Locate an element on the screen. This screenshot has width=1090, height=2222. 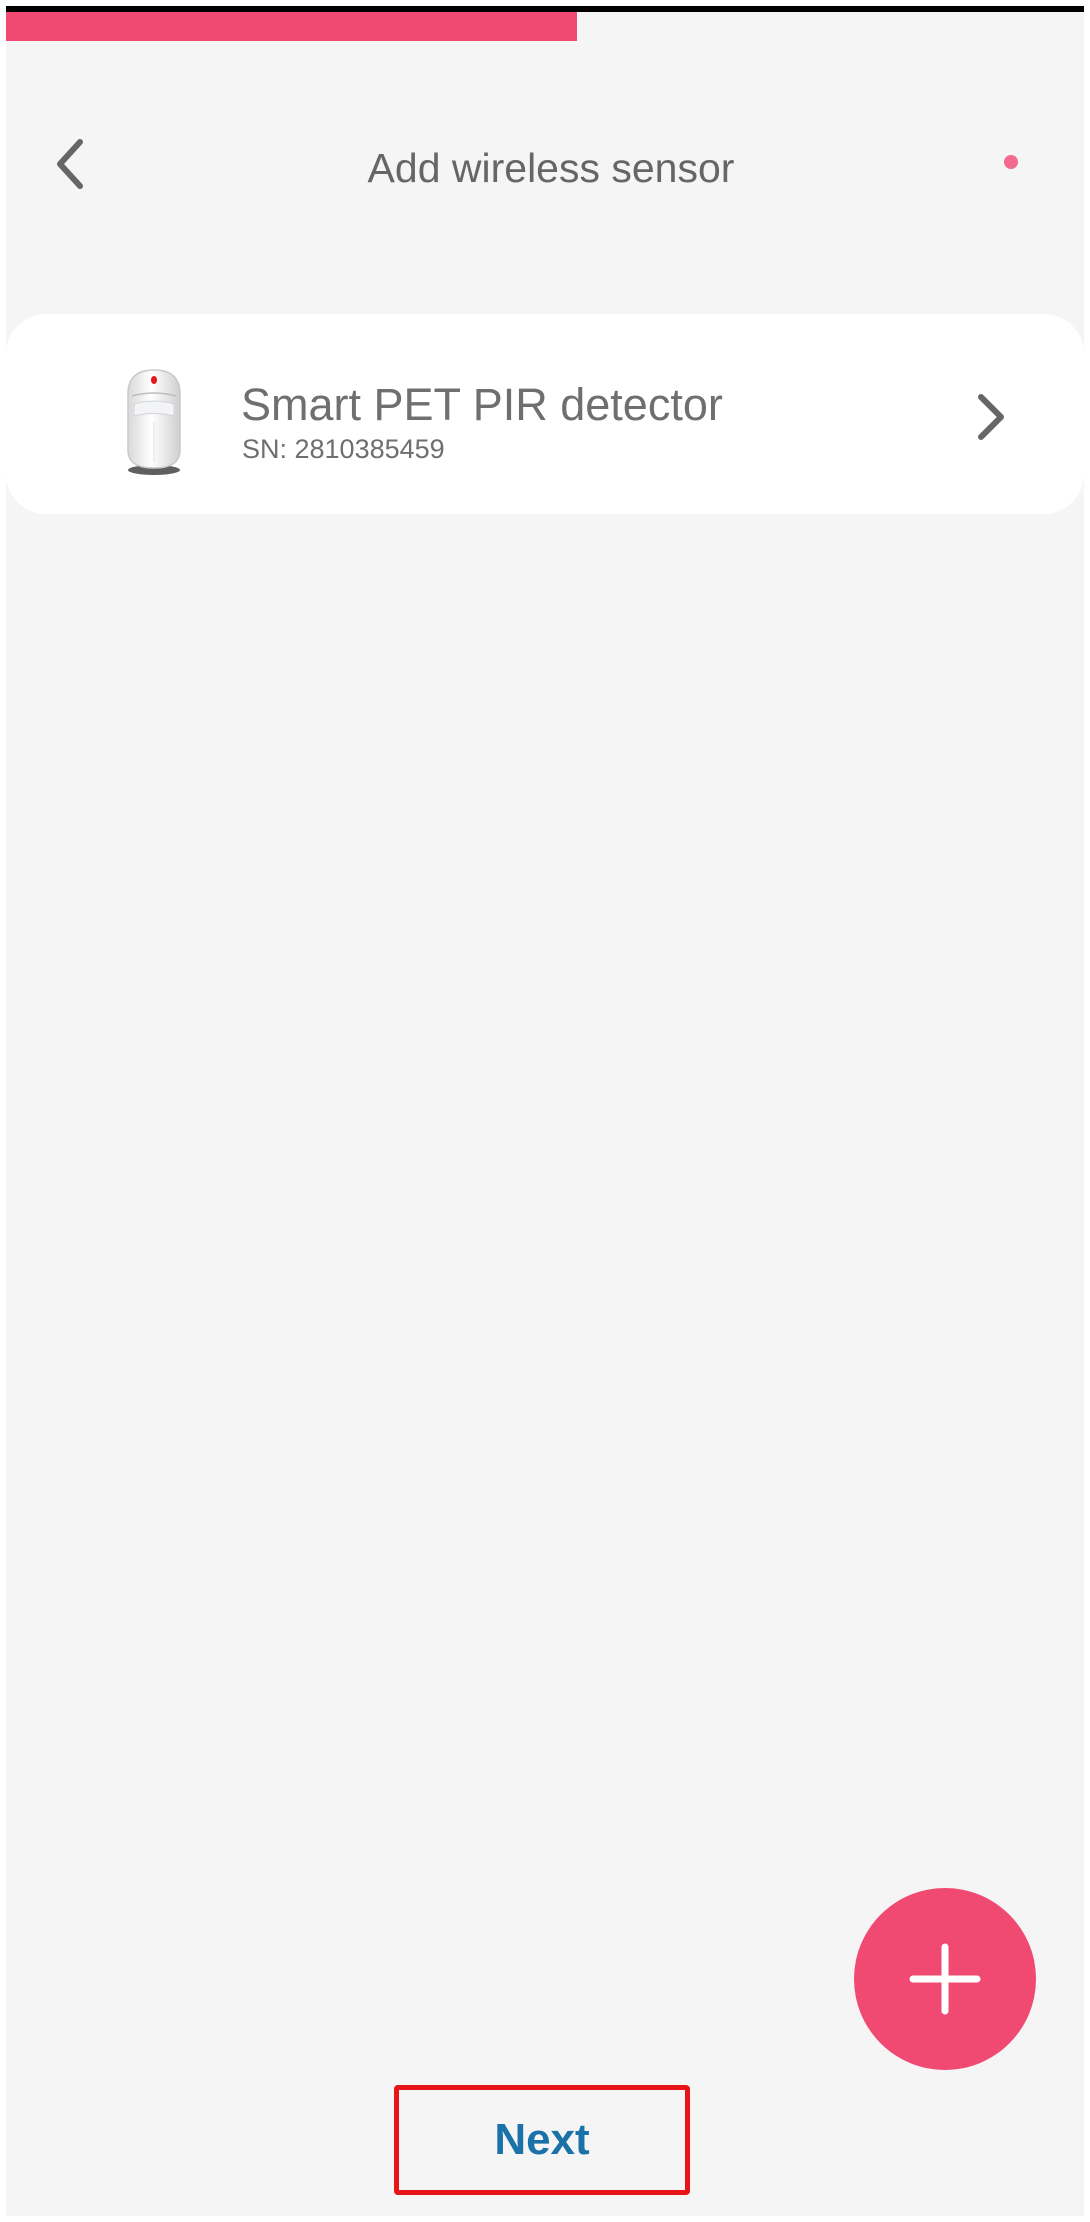
page-title: Add wireless sensor is located at coordinates (551, 168).